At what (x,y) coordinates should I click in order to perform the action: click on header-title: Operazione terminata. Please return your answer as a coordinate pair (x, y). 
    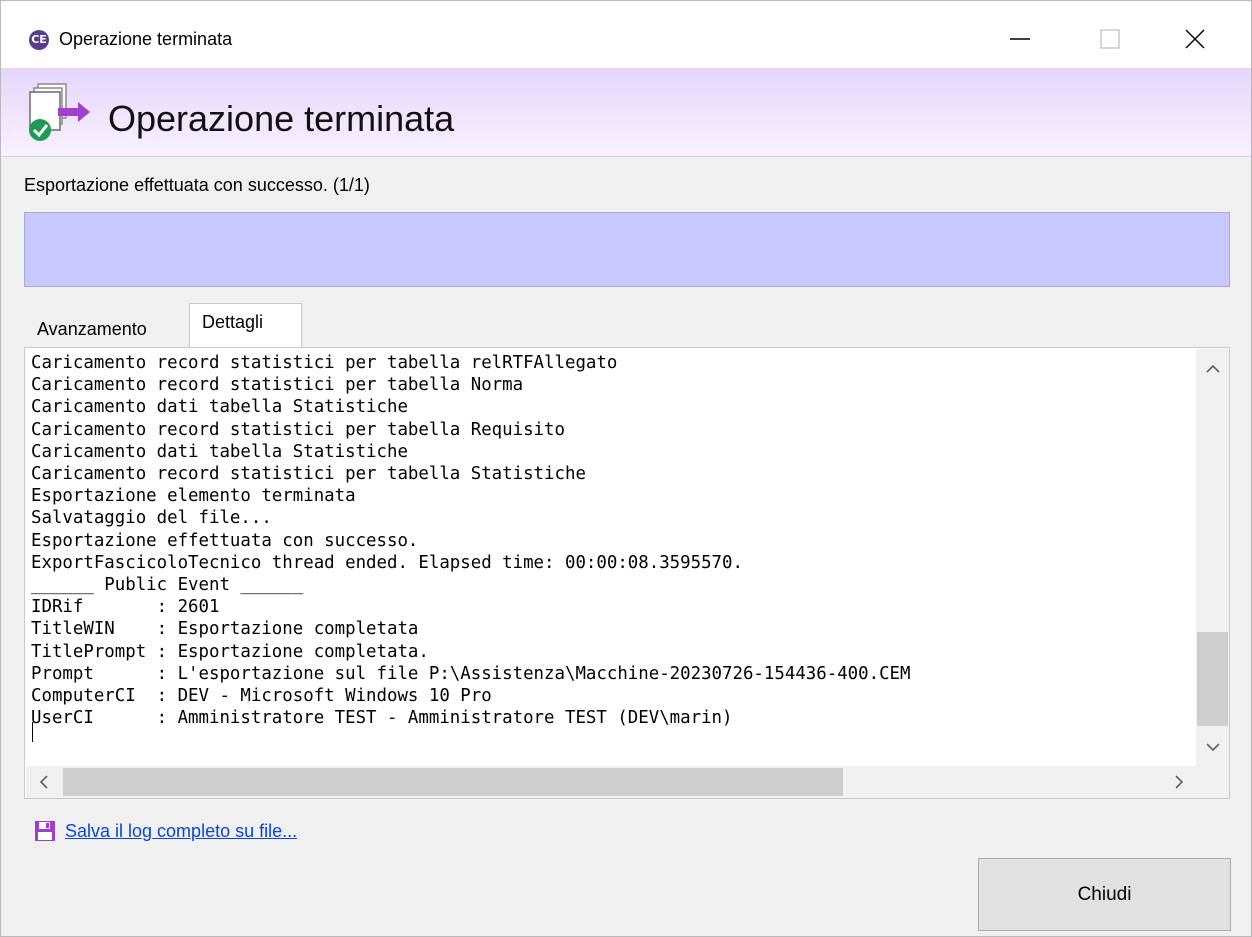
    Looking at the image, I should click on (281, 118).